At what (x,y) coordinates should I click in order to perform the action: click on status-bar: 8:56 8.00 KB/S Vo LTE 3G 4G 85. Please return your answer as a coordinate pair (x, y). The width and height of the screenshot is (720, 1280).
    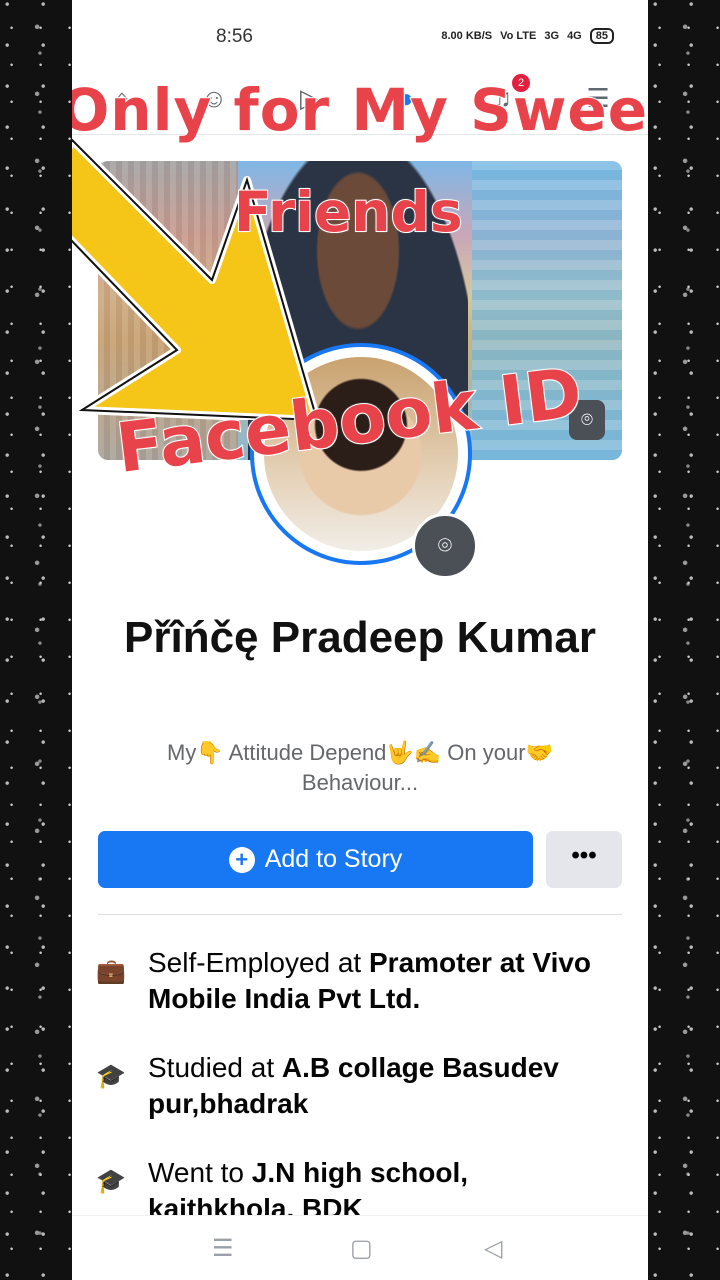
    Looking at the image, I should click on (360, 36).